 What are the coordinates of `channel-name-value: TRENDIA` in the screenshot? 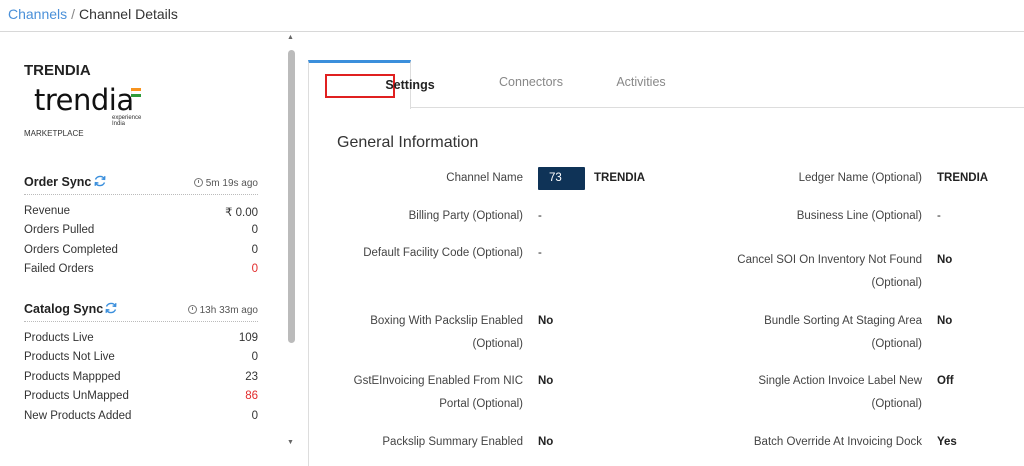 It's located at (620, 178).